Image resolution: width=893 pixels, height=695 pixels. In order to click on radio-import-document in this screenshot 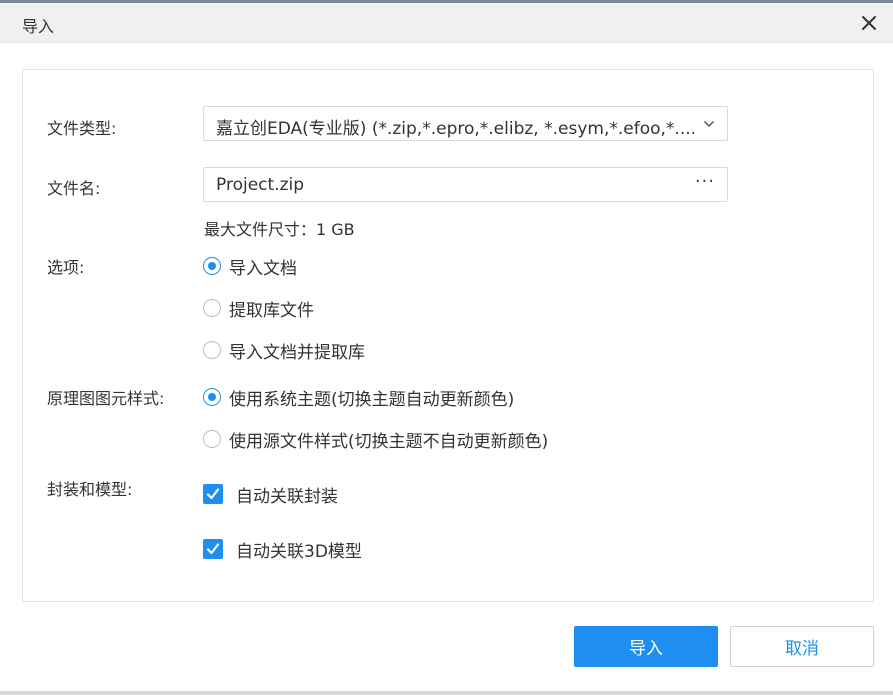, I will do `click(212, 266)`.